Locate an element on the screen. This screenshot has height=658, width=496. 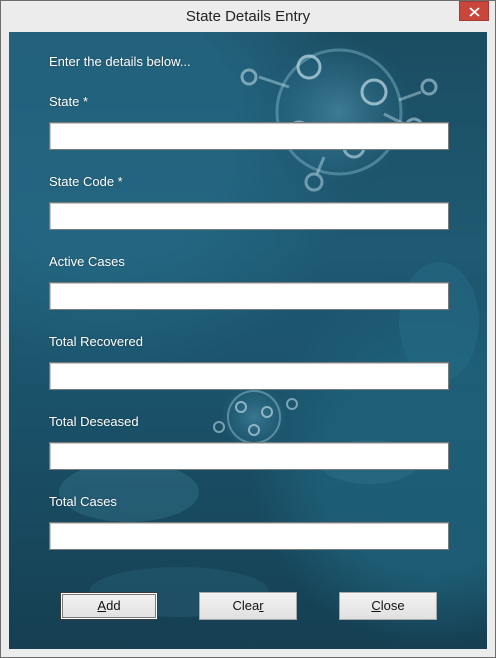
clear-button-mnemonic: r is located at coordinates (261, 605).